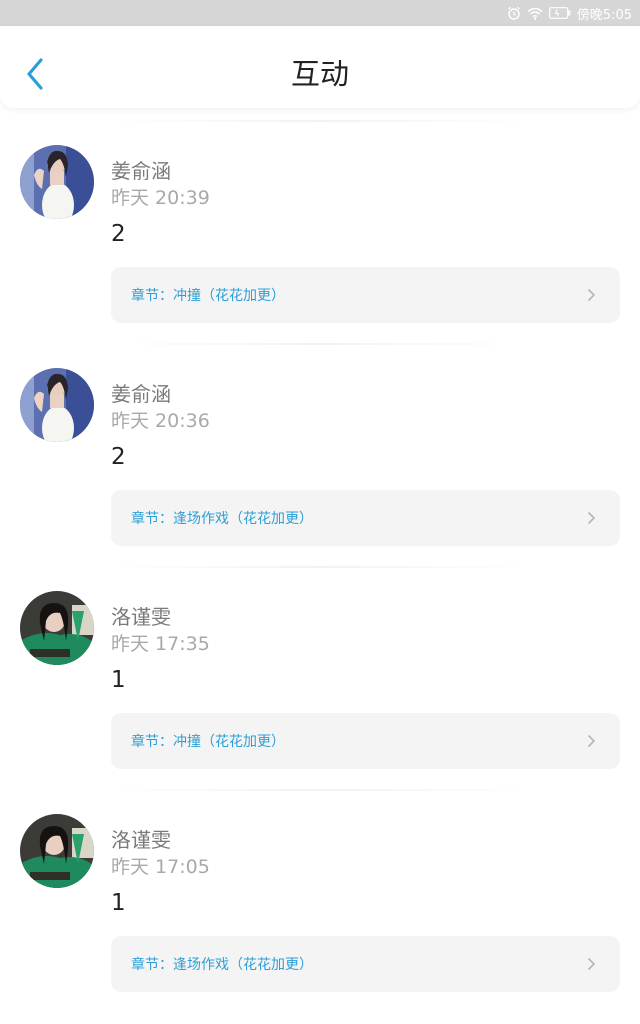  What do you see at coordinates (559, 13) in the screenshot?
I see `battery-icon` at bounding box center [559, 13].